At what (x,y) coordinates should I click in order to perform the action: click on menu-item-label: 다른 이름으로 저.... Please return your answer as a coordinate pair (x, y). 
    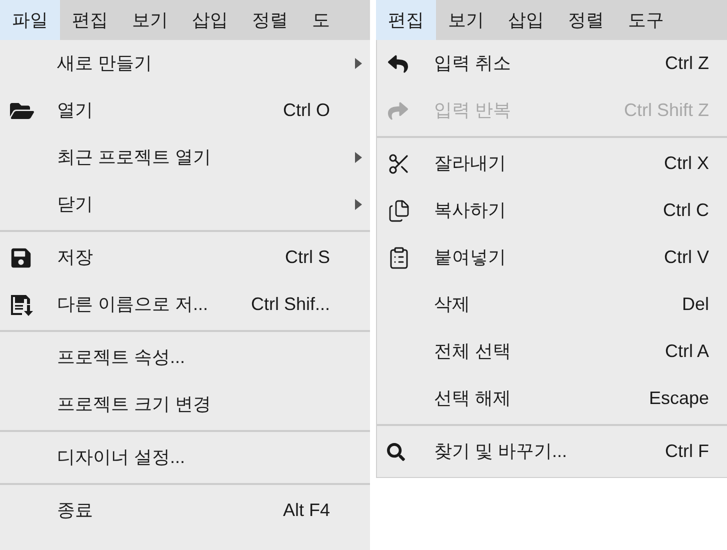
    Looking at the image, I should click on (132, 304).